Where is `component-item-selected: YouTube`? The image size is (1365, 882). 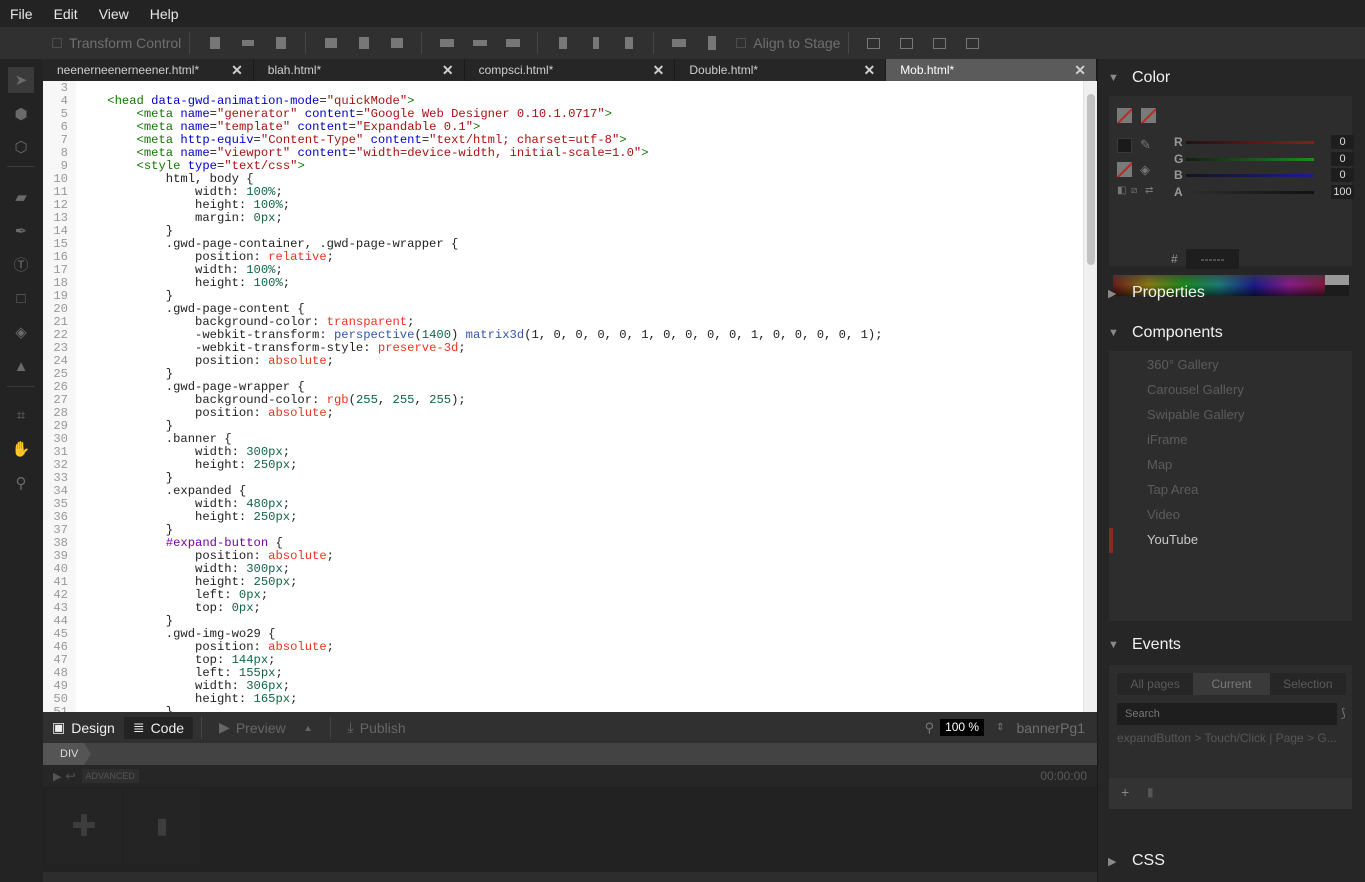
component-item-selected: YouTube is located at coordinates (1172, 539).